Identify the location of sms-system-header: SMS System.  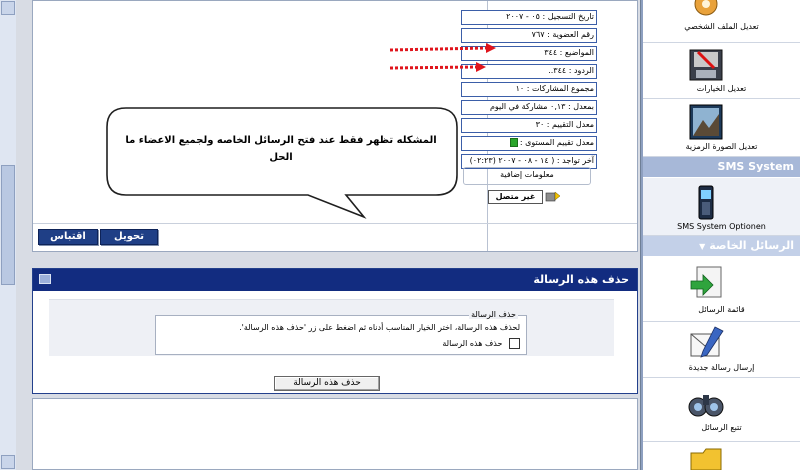
(721, 167).